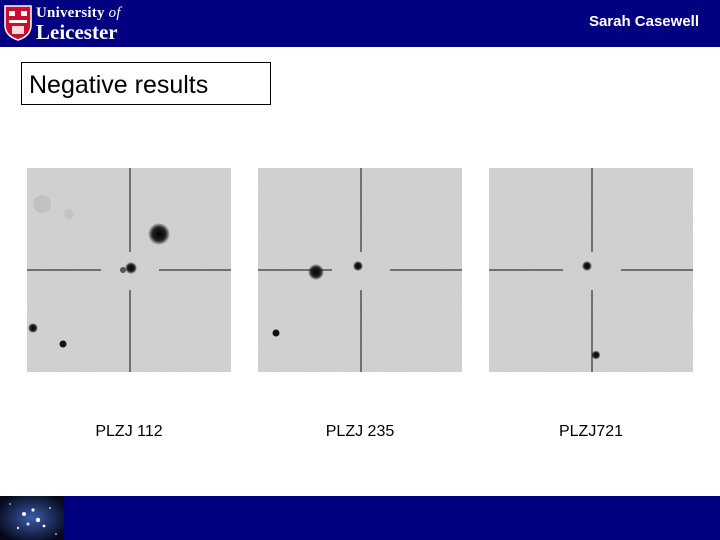 The height and width of the screenshot is (540, 720). Describe the element at coordinates (591, 431) in the screenshot. I see `panel-caption-3: PLZJ721` at that location.